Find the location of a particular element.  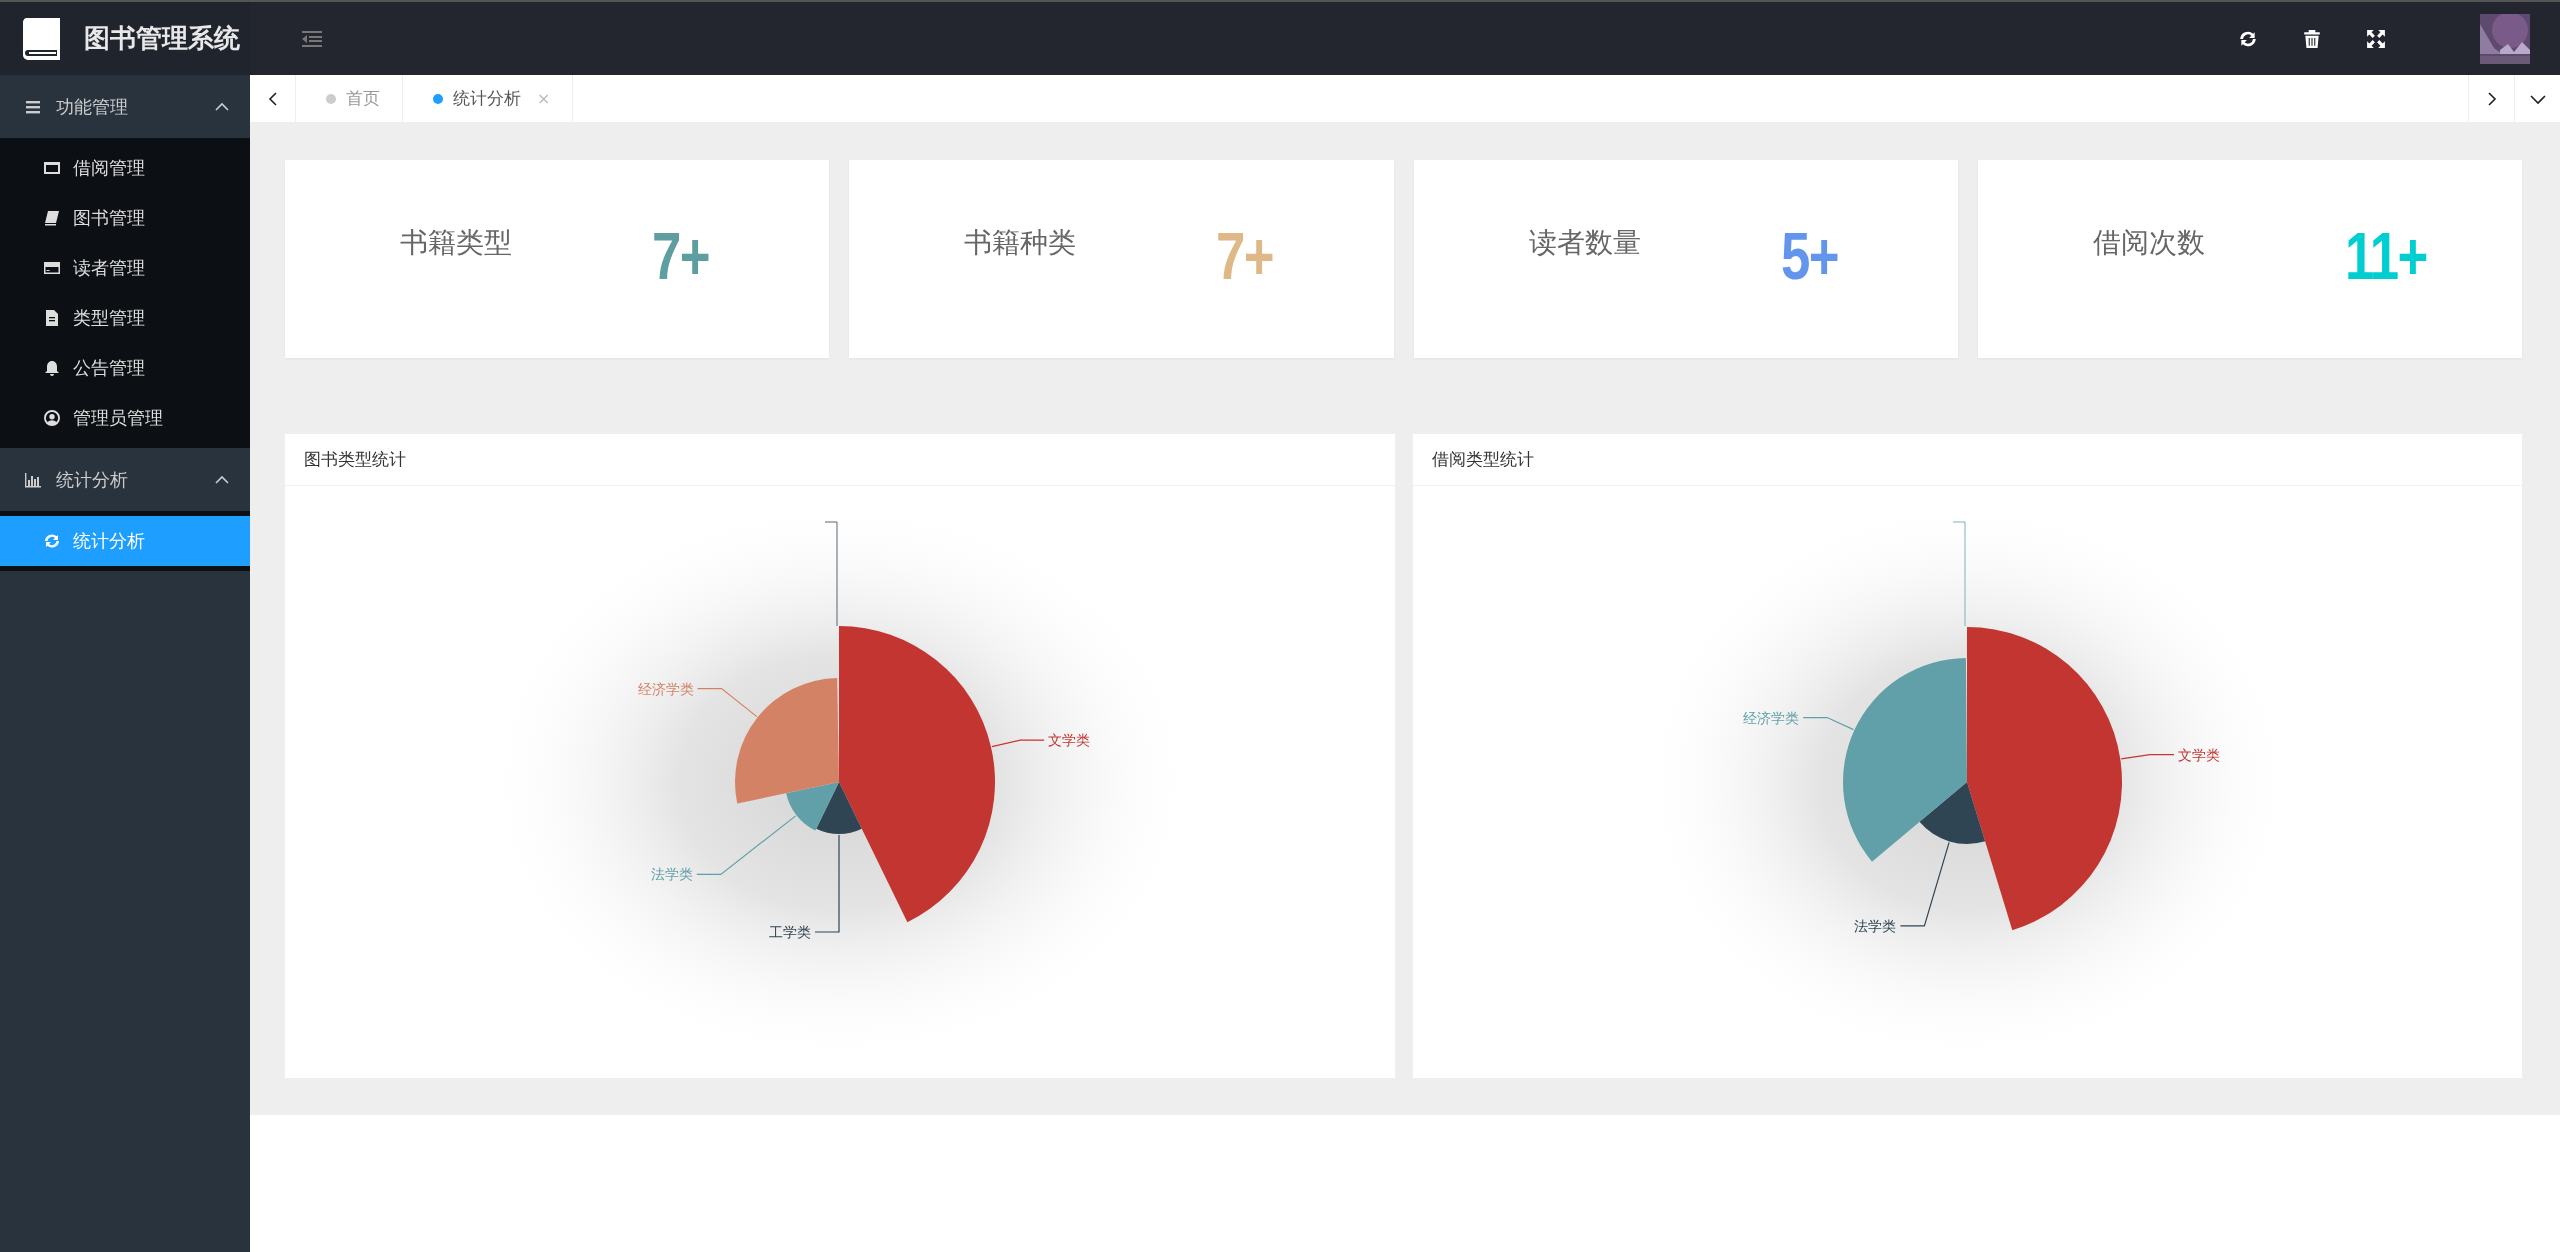

sidebar-item: 管理员管理 is located at coordinates (125, 418).